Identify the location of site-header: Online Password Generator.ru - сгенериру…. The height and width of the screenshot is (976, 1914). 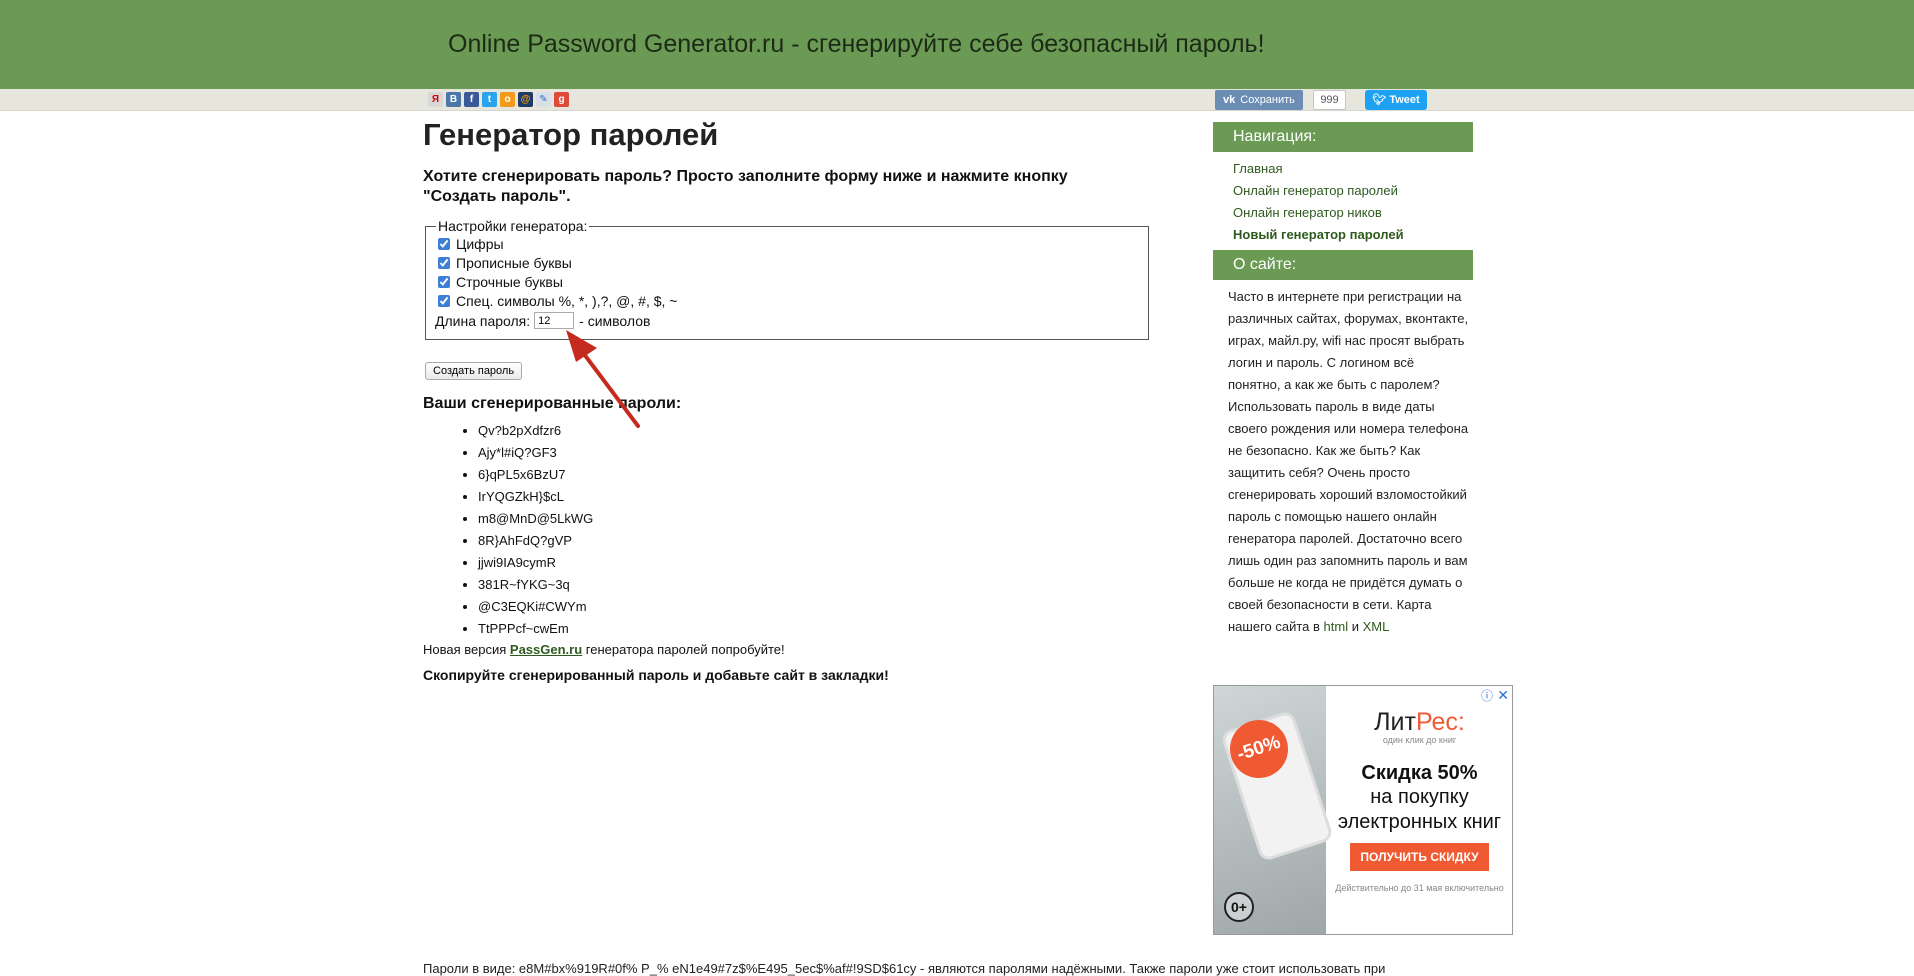
(957, 44).